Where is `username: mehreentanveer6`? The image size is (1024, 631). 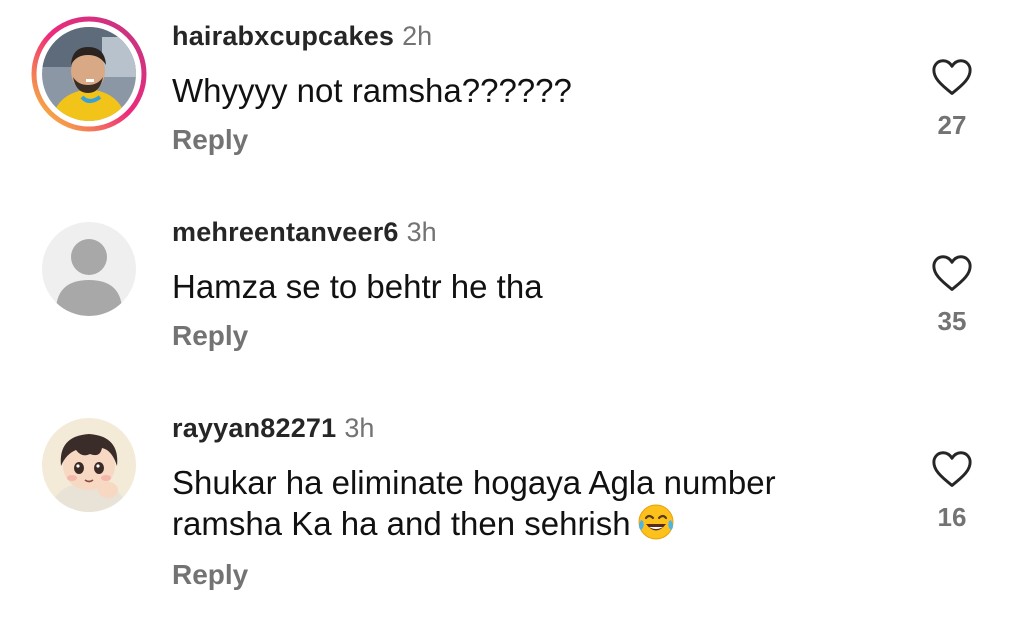 username: mehreentanveer6 is located at coordinates (285, 232).